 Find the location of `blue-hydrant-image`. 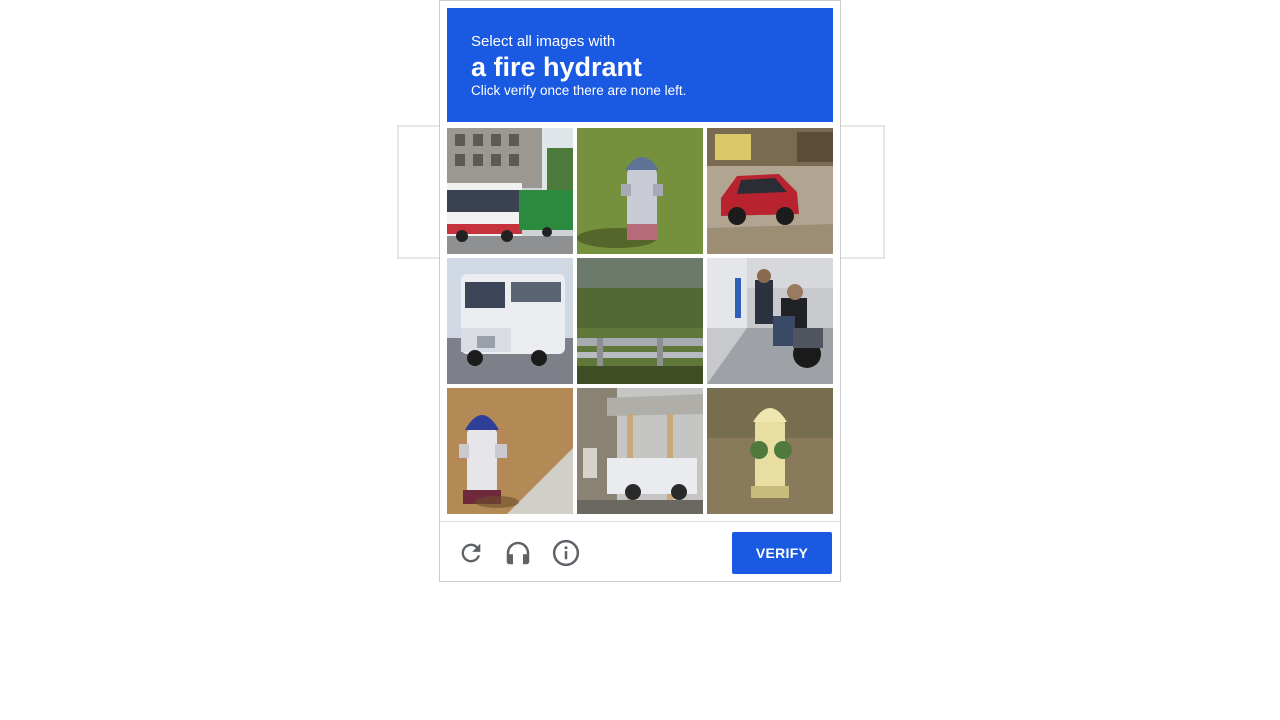

blue-hydrant-image is located at coordinates (510, 451).